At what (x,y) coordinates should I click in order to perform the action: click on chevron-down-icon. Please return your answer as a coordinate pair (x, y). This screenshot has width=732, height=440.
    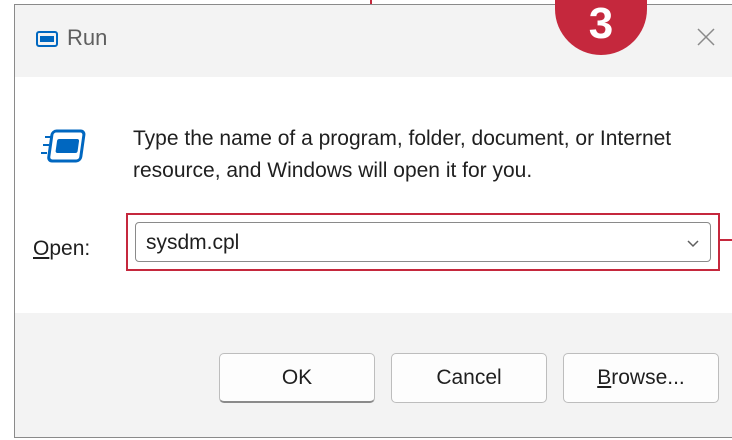
    Looking at the image, I should click on (693, 243).